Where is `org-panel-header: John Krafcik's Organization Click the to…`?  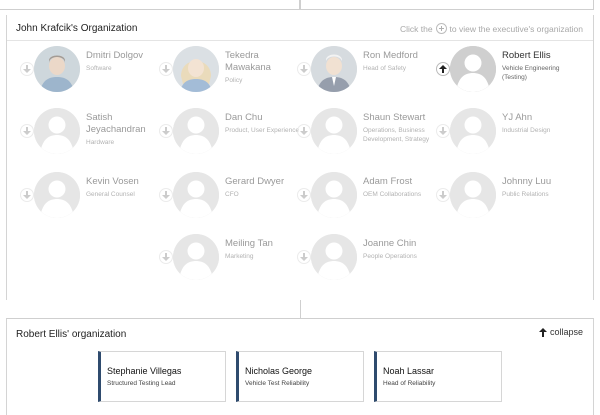 org-panel-header: John Krafcik's Organization Click the to… is located at coordinates (300, 28).